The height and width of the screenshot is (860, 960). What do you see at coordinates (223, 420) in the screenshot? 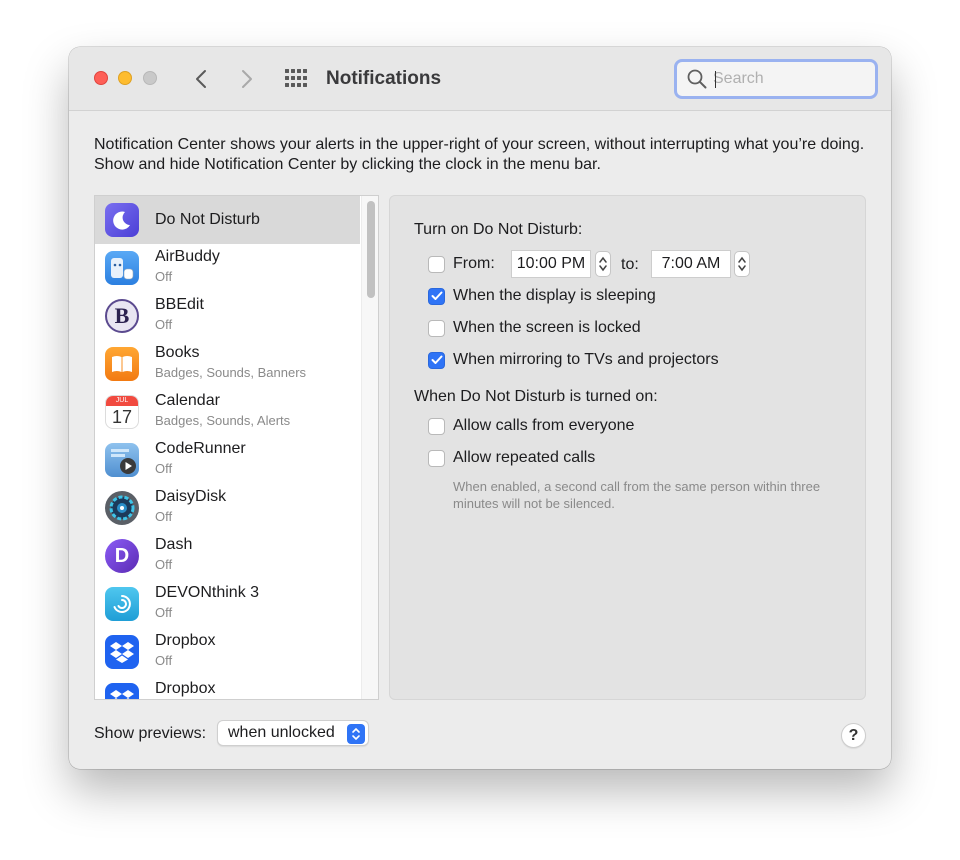
I see `app-status: Badges, Sounds, Alerts` at bounding box center [223, 420].